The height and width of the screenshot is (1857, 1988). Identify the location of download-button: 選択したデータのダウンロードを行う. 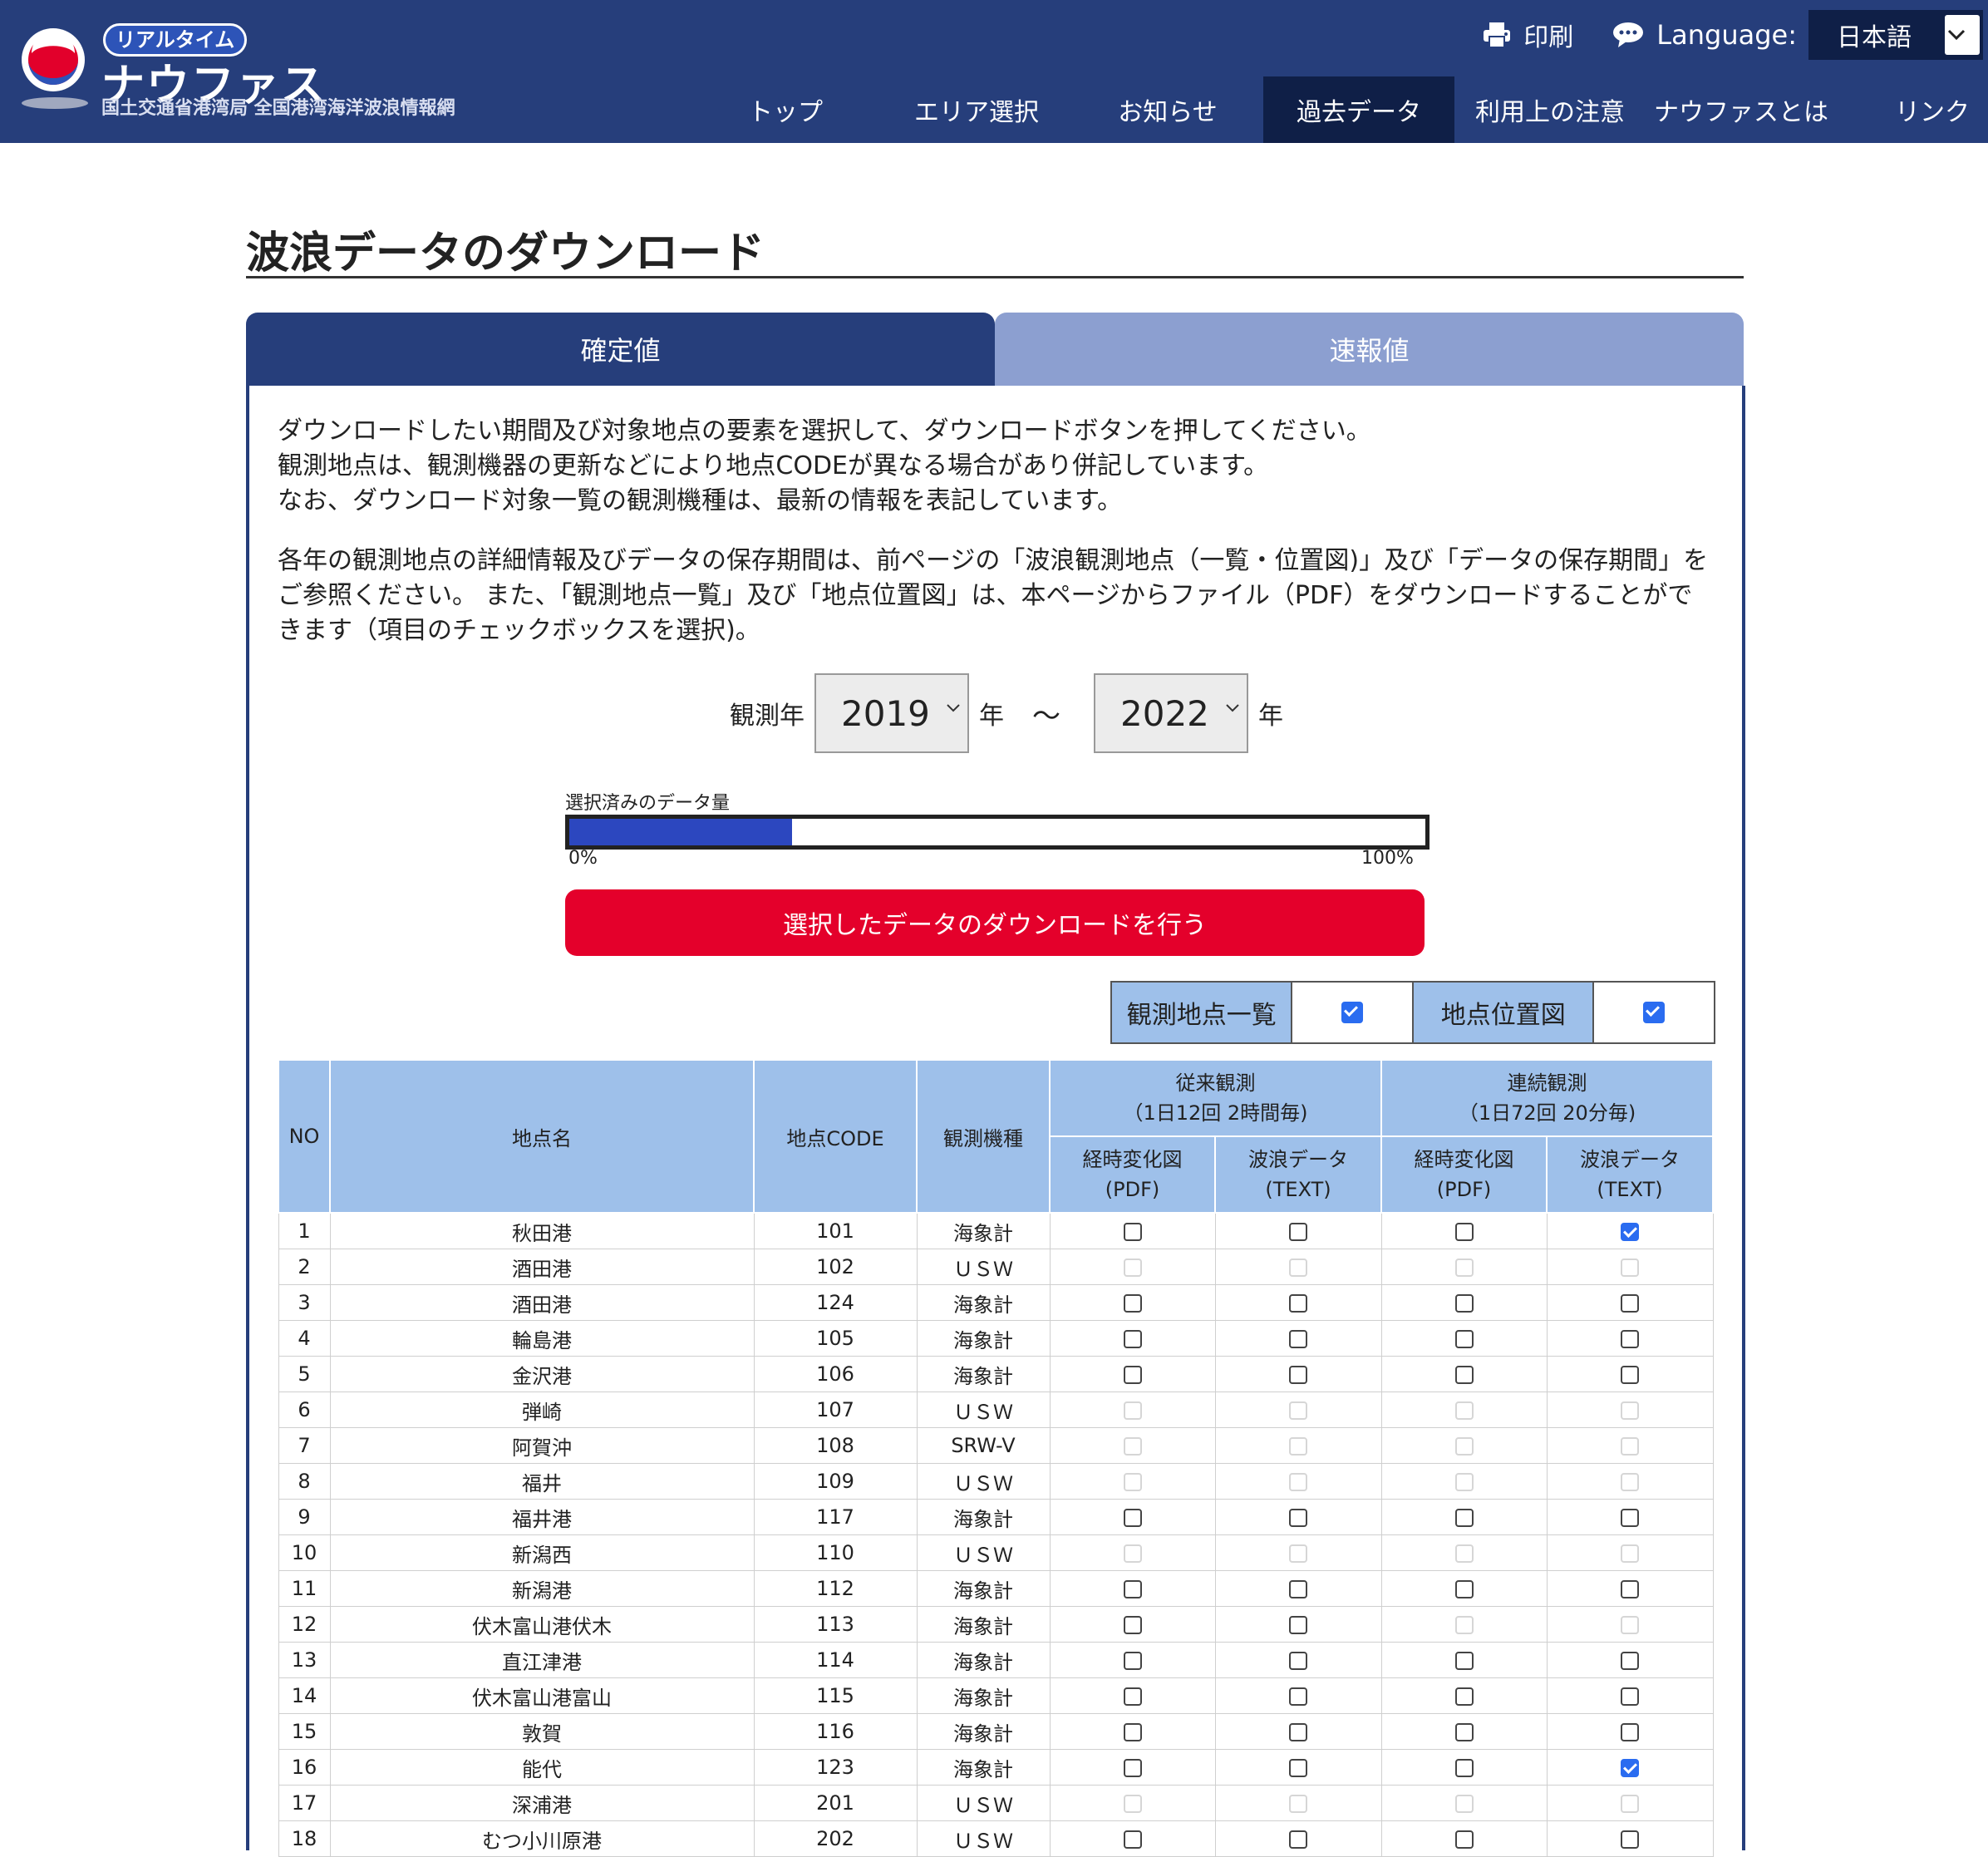
(995, 923).